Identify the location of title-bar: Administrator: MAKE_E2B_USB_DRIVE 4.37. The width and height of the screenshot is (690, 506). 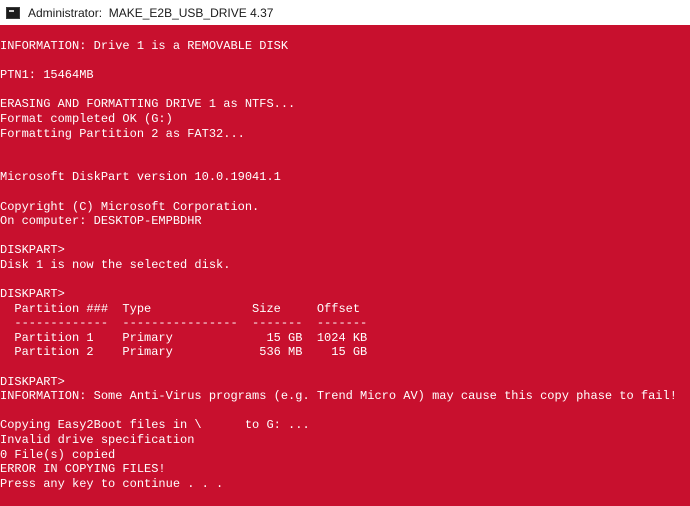
(345, 12).